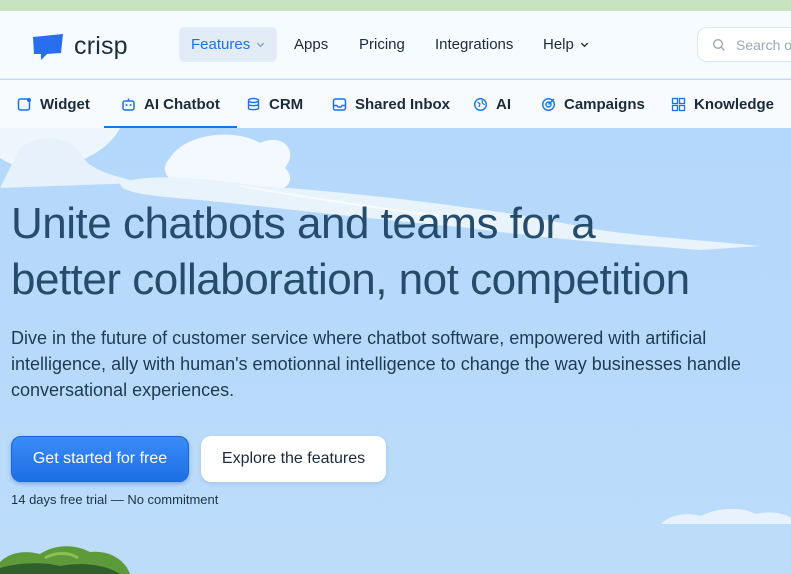 The width and height of the screenshot is (791, 574). Describe the element at coordinates (503, 104) in the screenshot. I see `tab-ai-label: AI` at that location.